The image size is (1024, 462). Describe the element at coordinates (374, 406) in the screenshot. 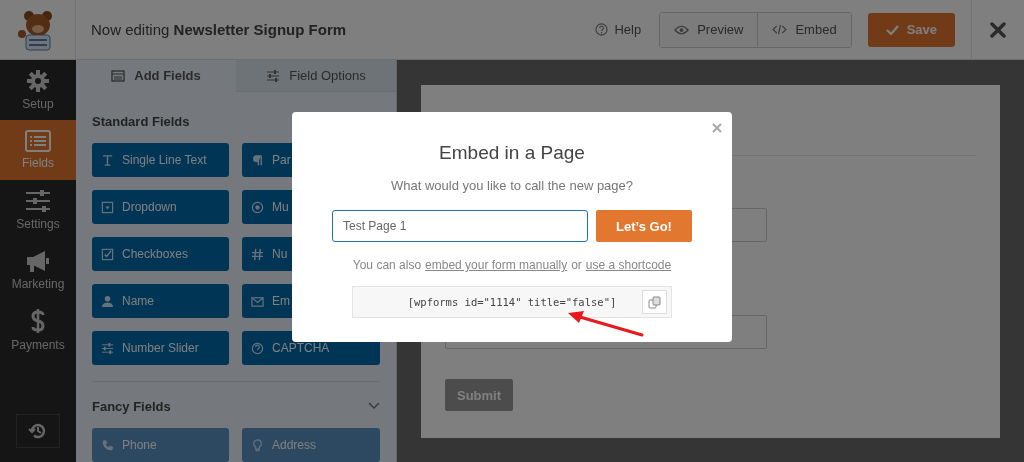

I see `chevron-icon` at that location.